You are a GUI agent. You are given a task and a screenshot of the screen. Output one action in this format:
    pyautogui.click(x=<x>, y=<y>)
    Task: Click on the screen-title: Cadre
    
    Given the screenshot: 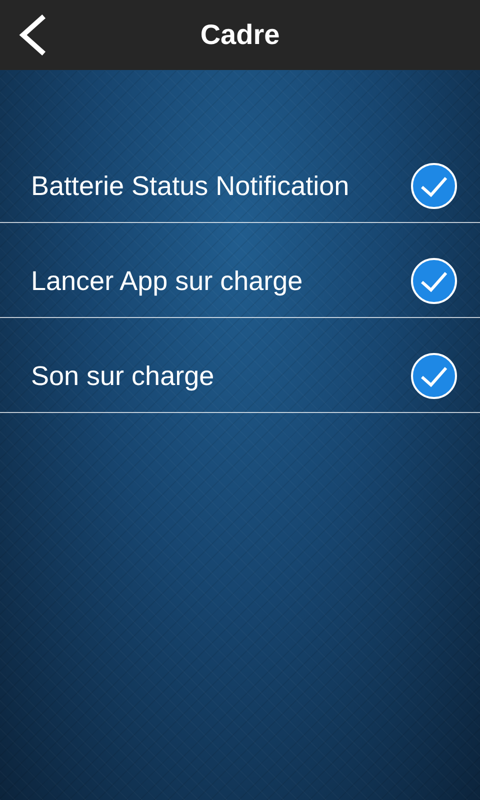 What is the action you would take?
    pyautogui.click(x=240, y=35)
    